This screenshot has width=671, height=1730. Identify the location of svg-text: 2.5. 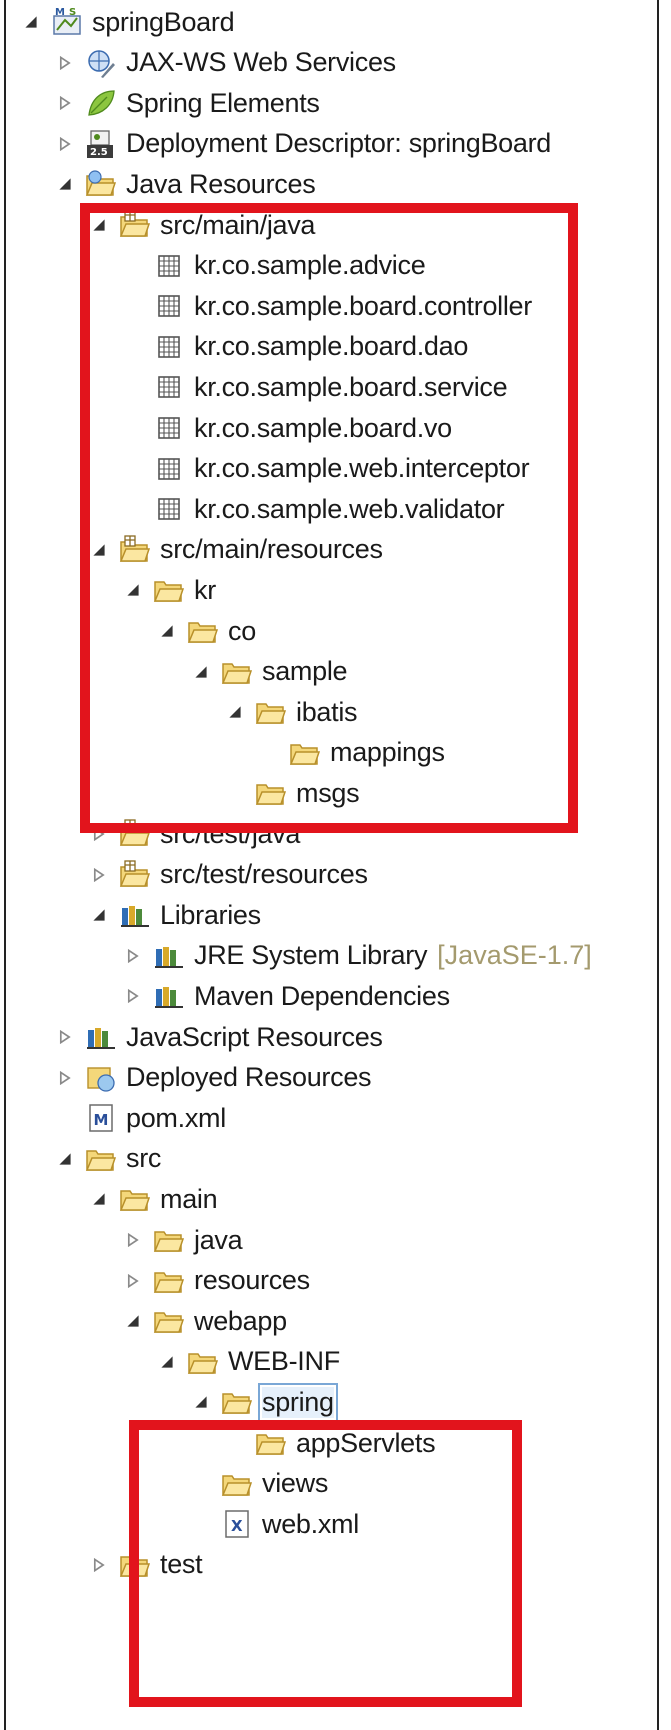
(99, 152).